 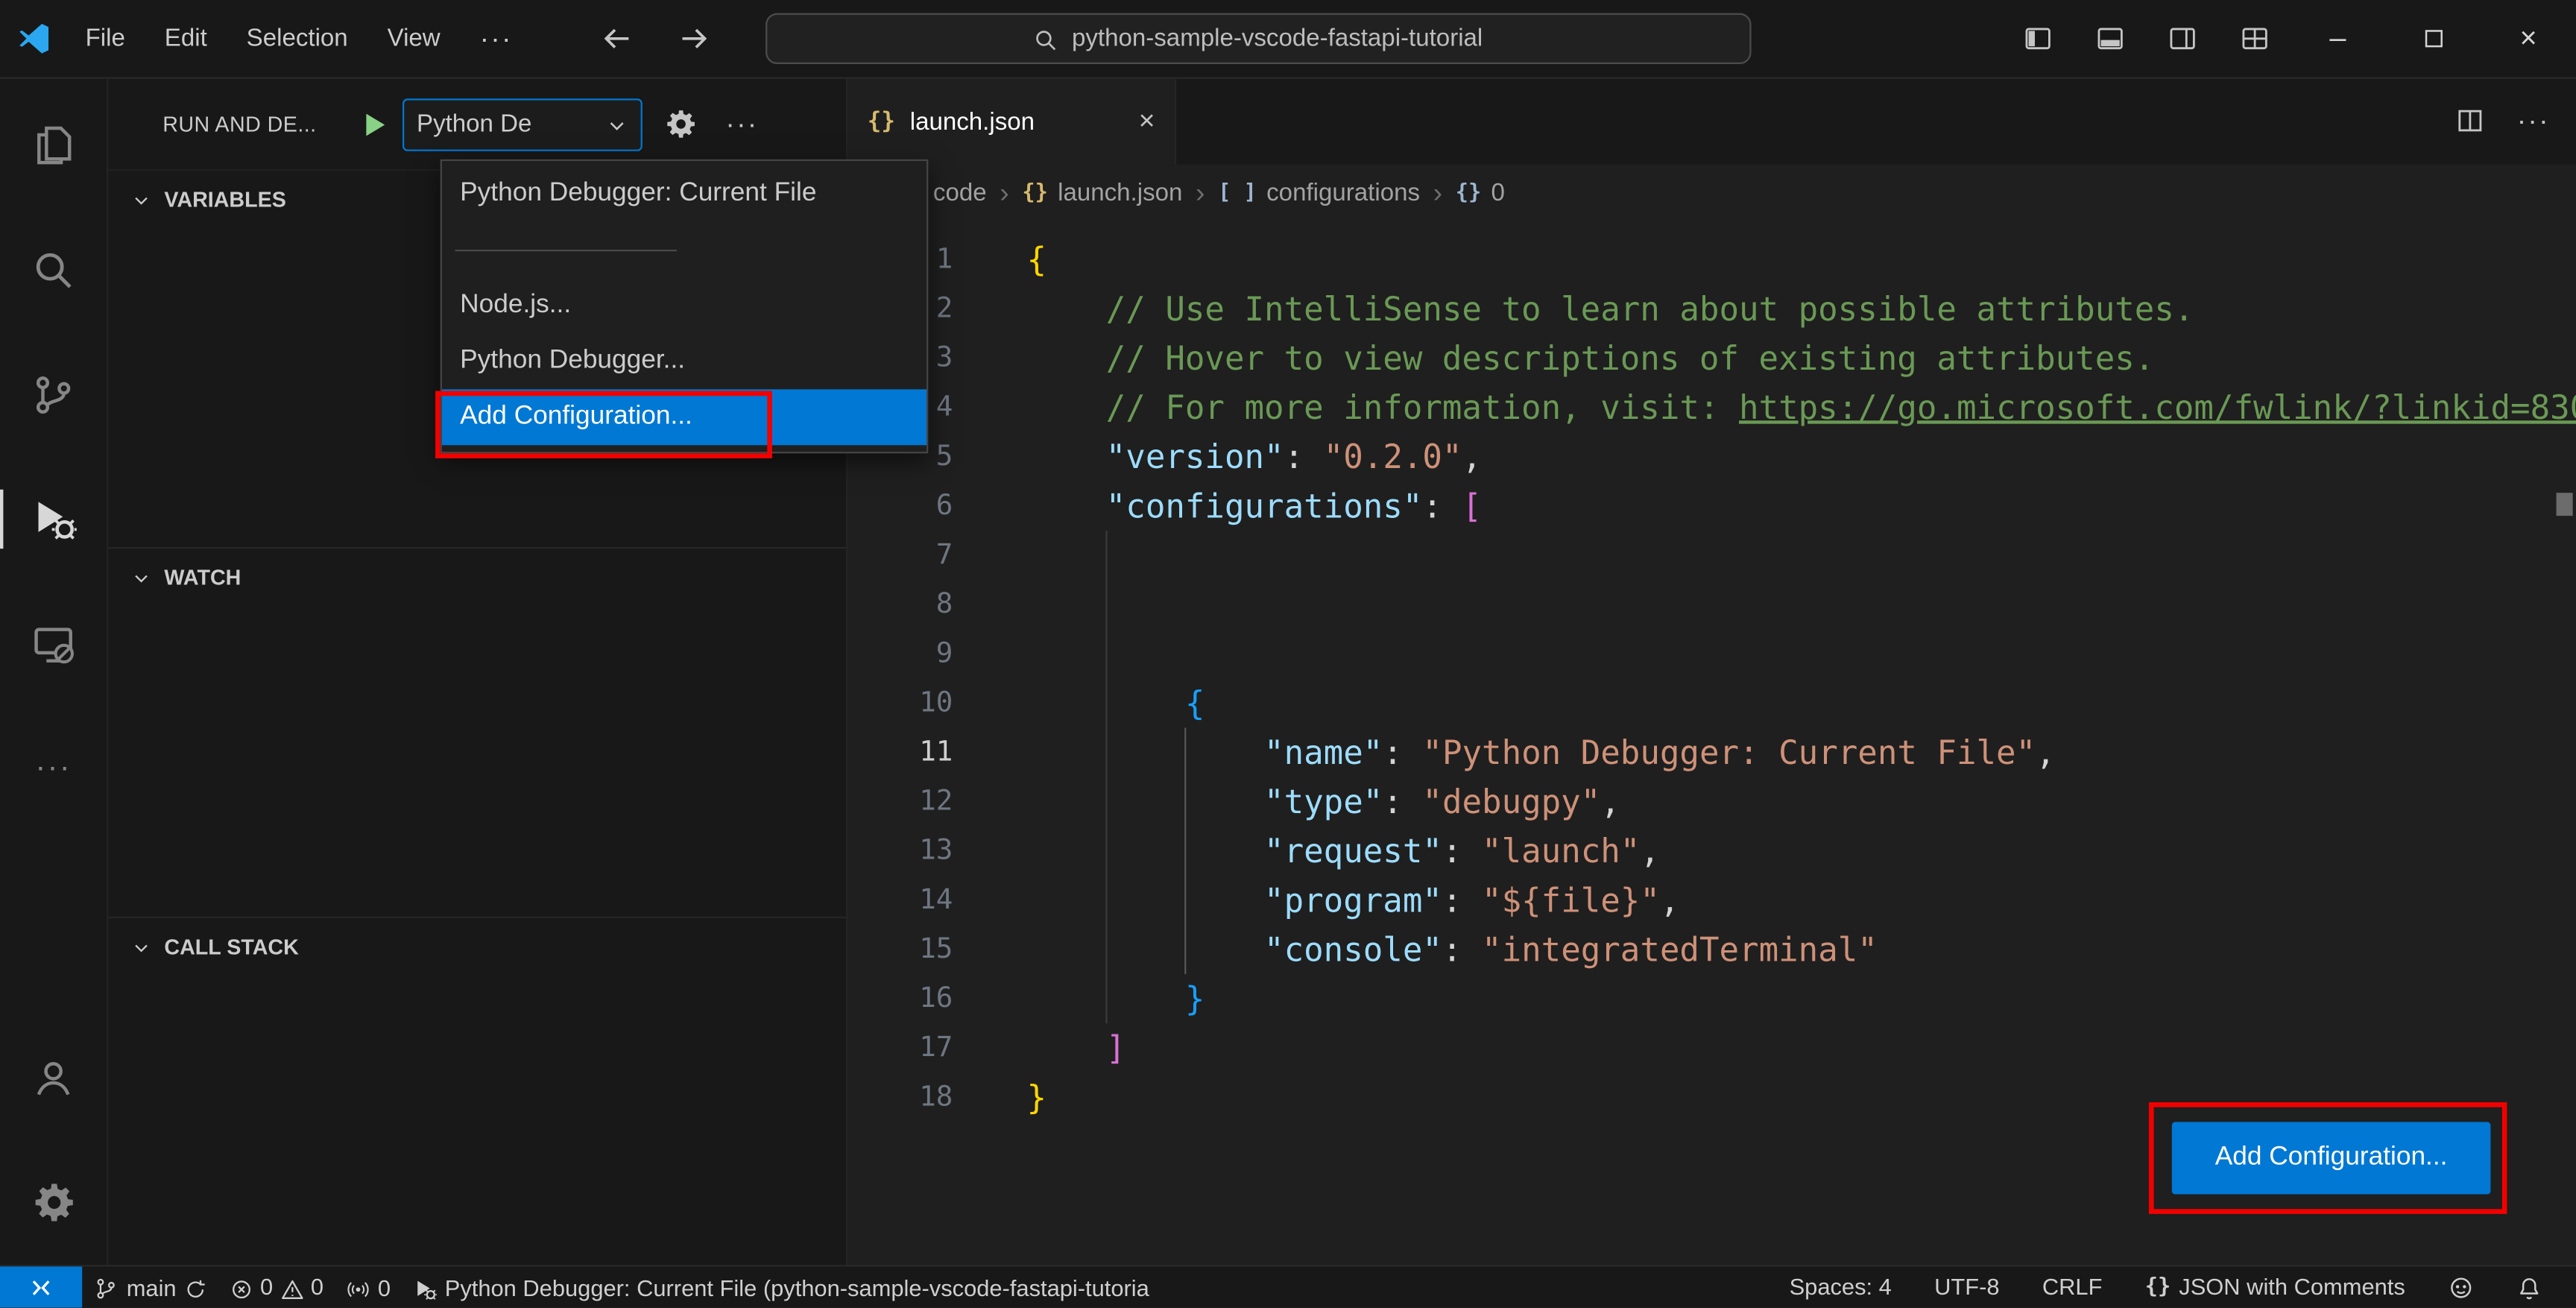 What do you see at coordinates (54, 769) in the screenshot?
I see `more-views-icon: ···` at bounding box center [54, 769].